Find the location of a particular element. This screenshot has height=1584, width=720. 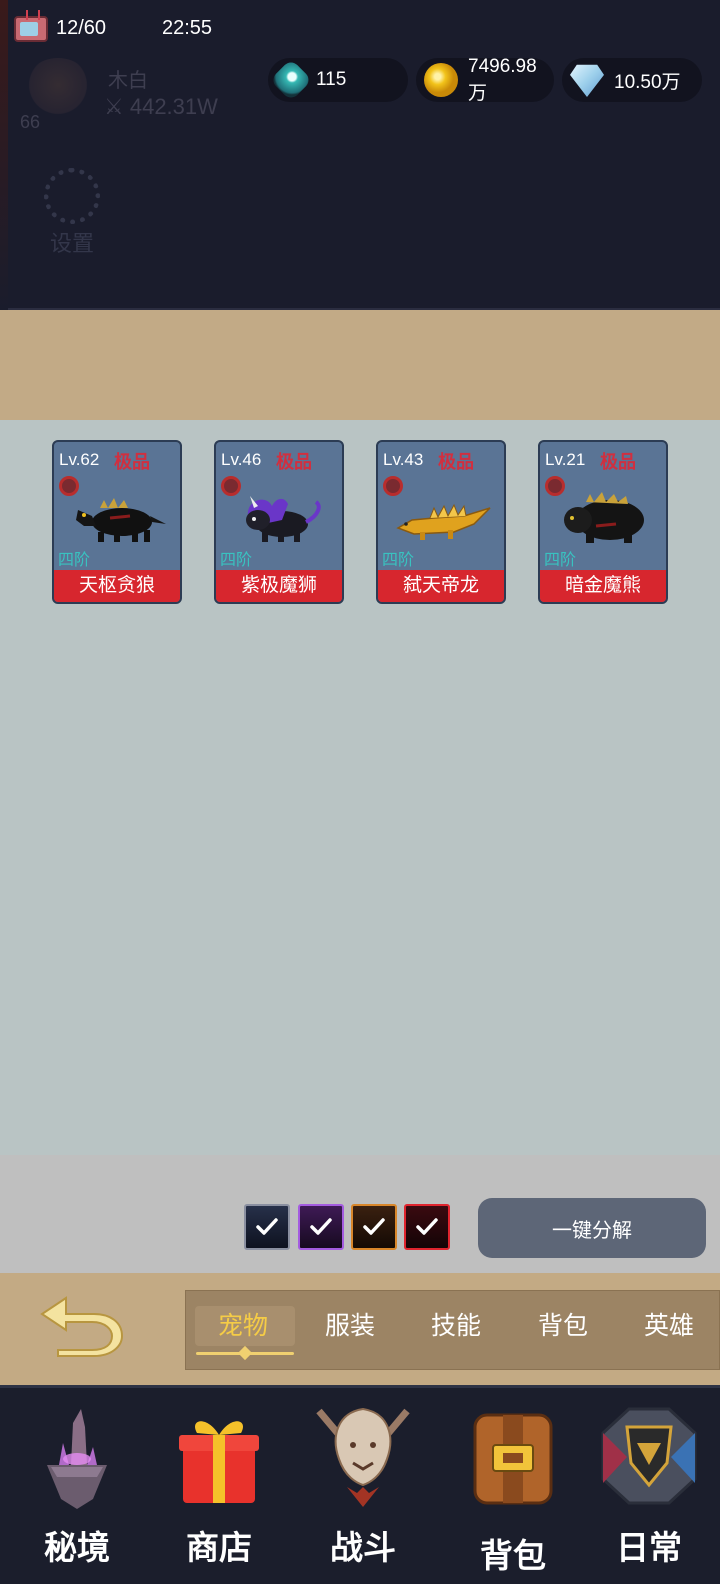

nav-battle: 战斗 is located at coordinates (363, 1485).